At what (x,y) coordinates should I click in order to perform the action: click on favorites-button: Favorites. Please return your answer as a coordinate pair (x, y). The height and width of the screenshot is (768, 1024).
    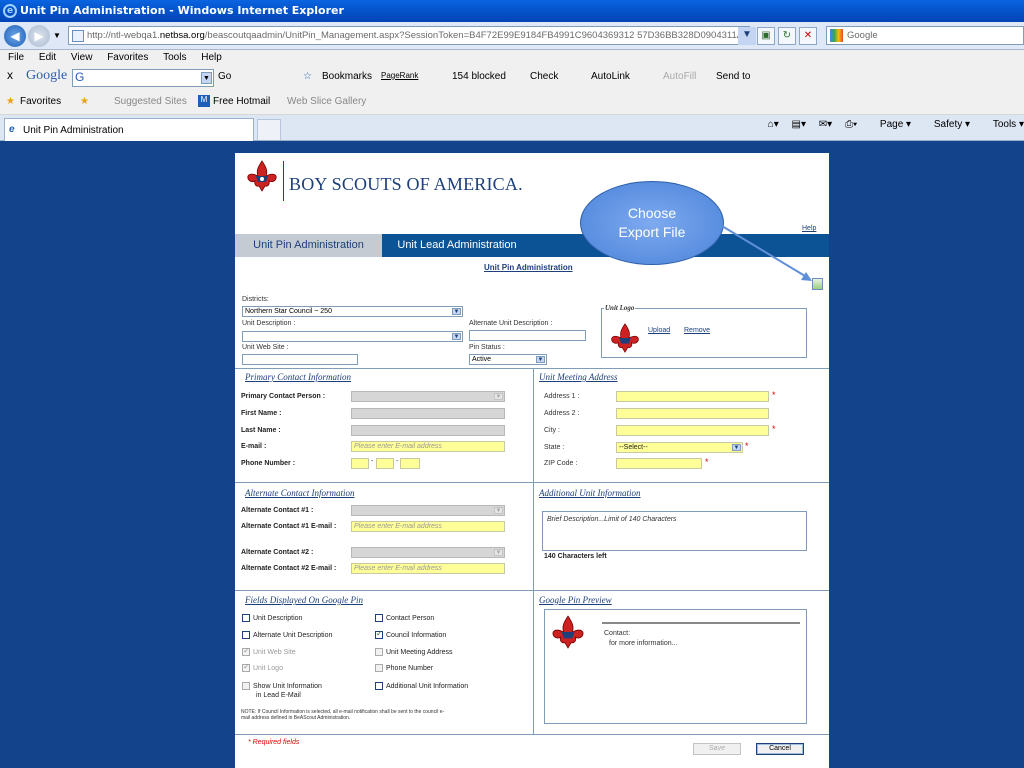
    Looking at the image, I should click on (40, 101).